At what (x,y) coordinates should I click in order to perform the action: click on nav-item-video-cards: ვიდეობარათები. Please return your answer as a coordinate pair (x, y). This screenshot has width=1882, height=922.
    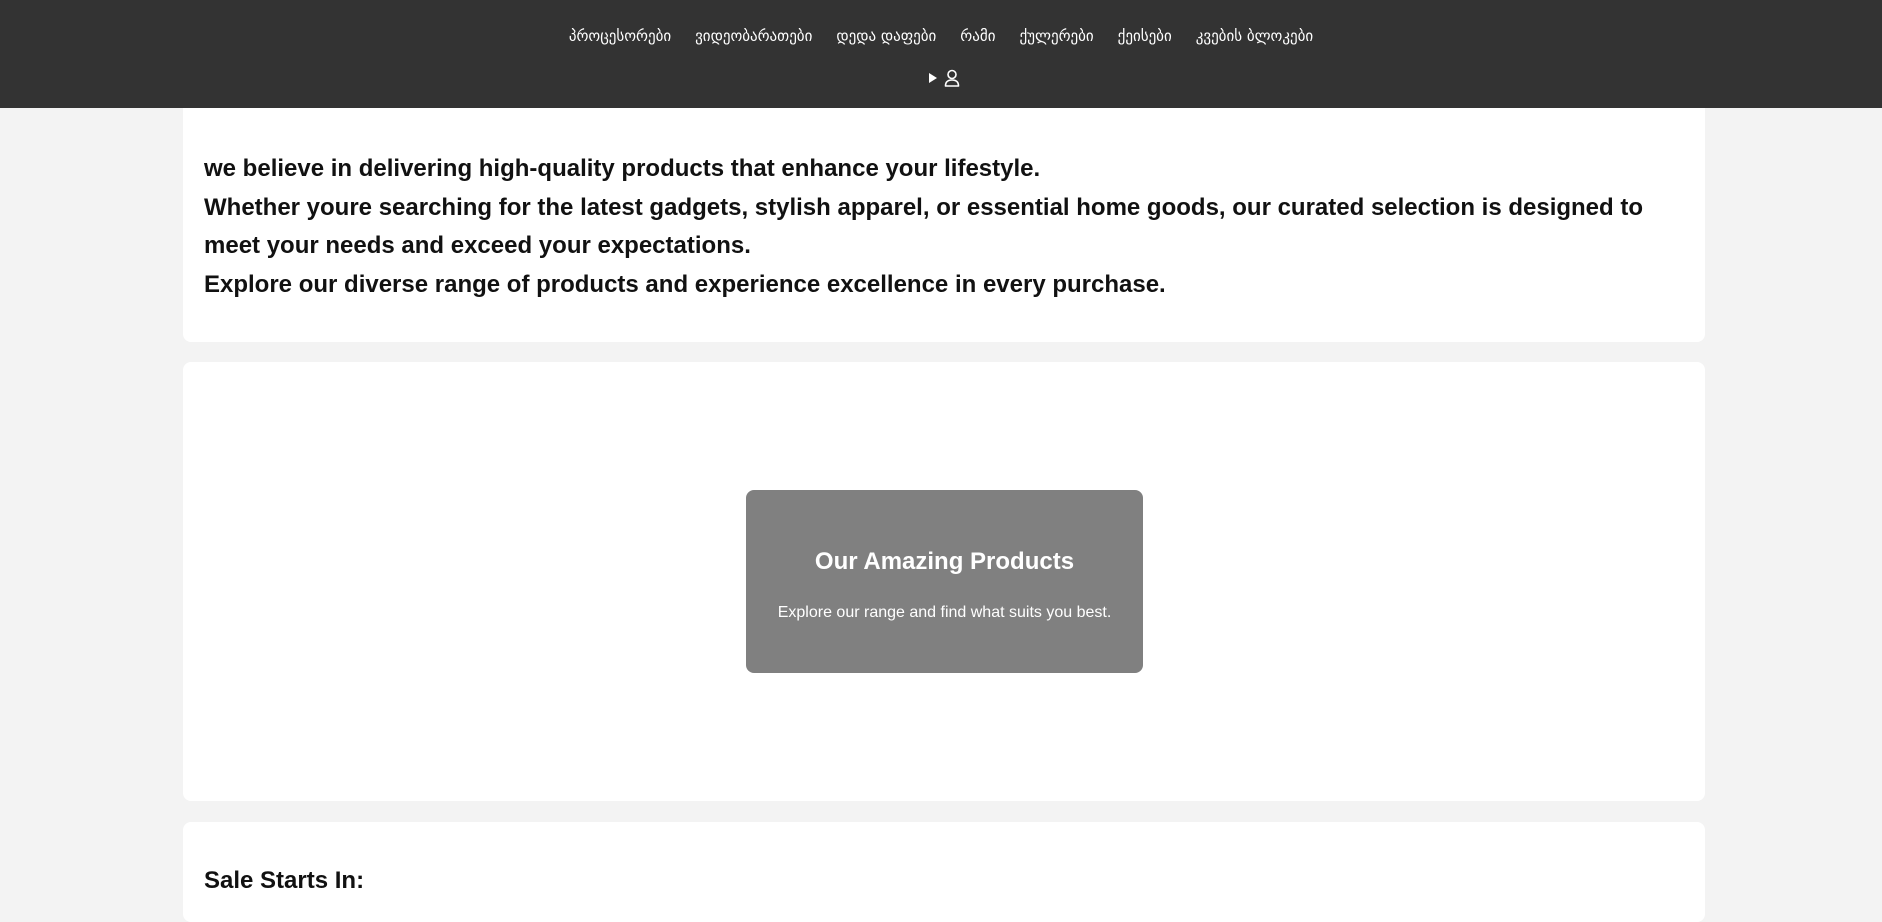
    Looking at the image, I should click on (753, 36).